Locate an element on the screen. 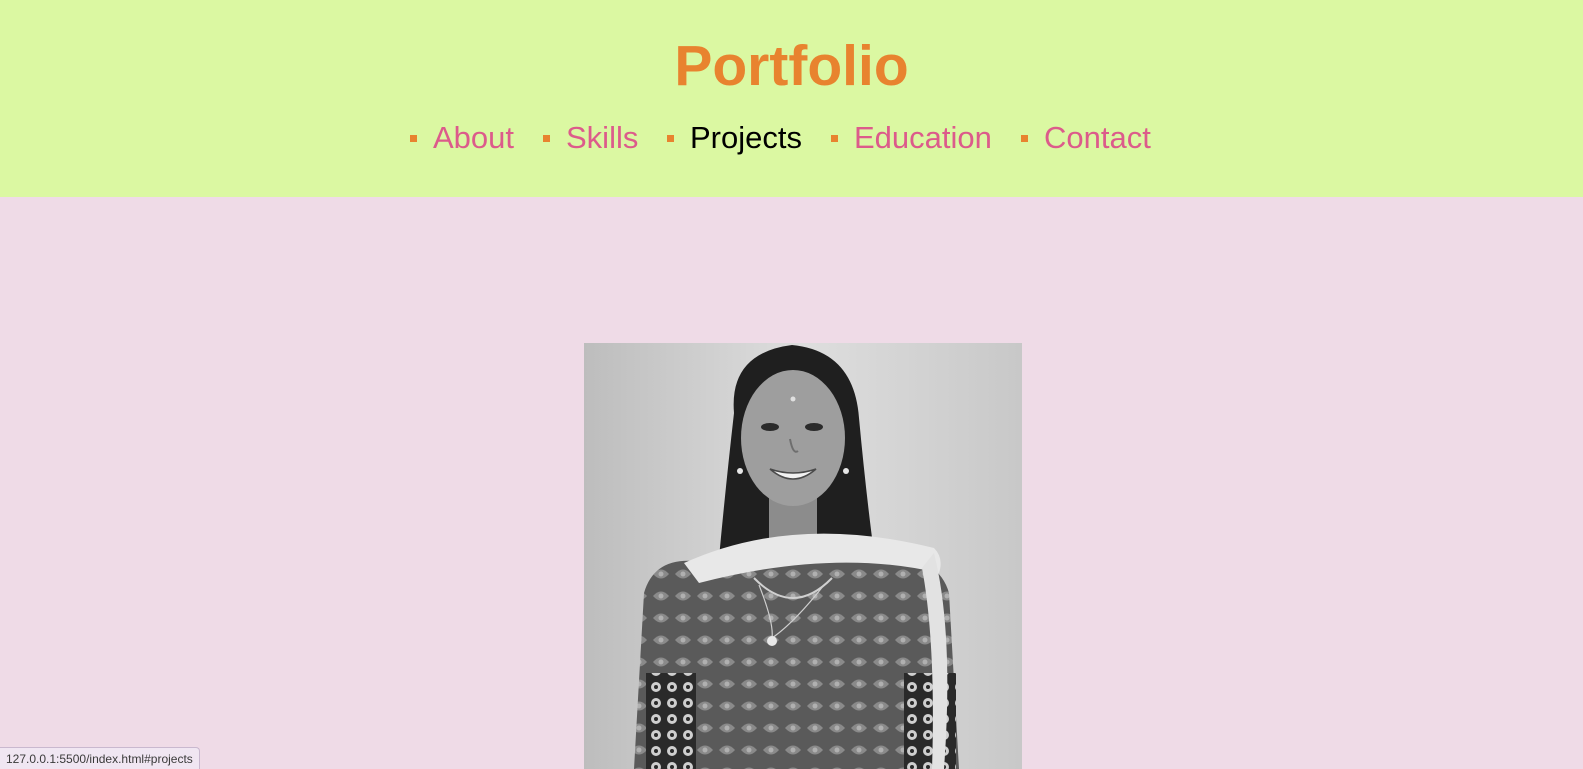  nav-label: Education is located at coordinates (923, 138).